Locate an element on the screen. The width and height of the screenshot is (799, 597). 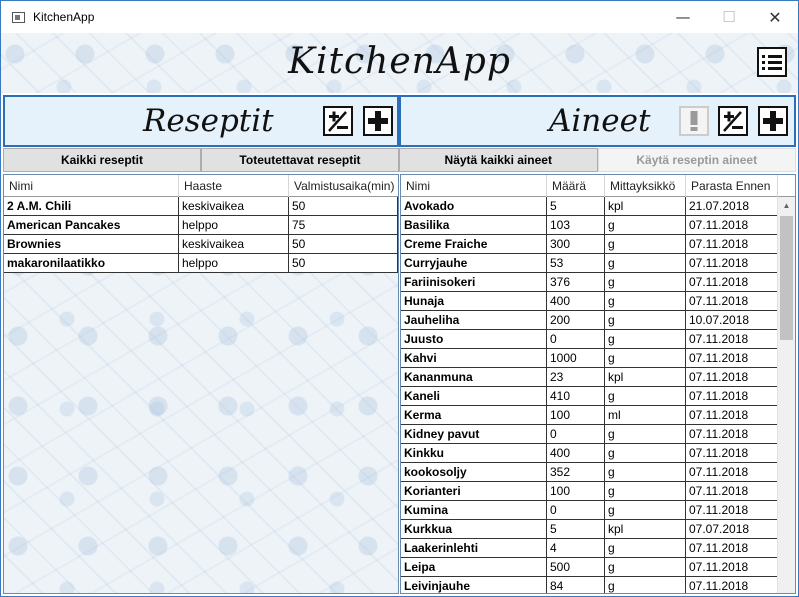
table-row: Kerma 100 ml 07.11.2018 is located at coordinates (598, 415).